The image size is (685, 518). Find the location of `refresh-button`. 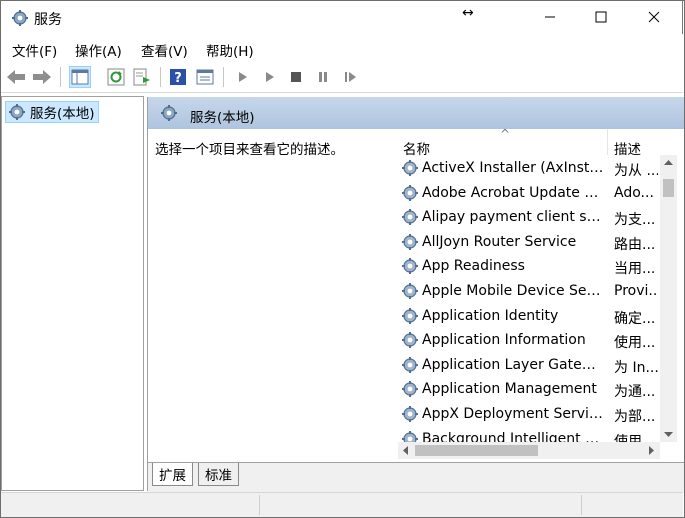

refresh-button is located at coordinates (116, 77).